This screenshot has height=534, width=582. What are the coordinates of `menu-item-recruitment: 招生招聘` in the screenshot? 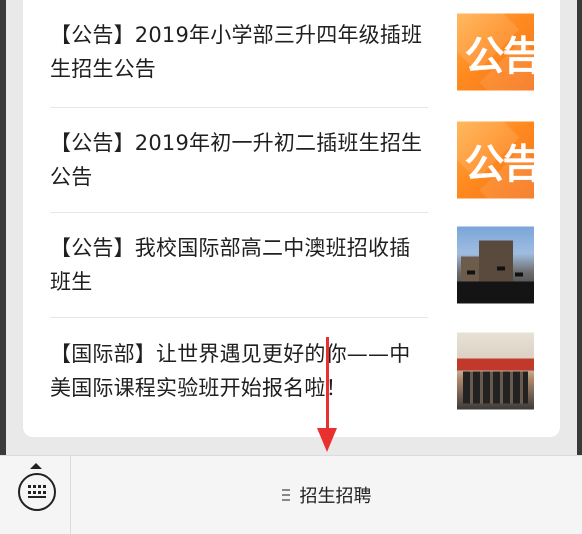 It's located at (326, 495).